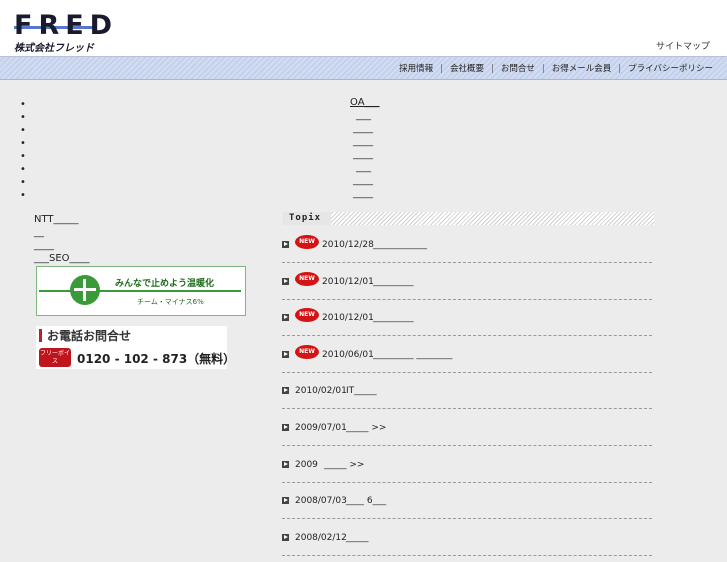 This screenshot has width=727, height=562. Describe the element at coordinates (412, 355) in the screenshot. I see `topix-link: _________ ________` at that location.